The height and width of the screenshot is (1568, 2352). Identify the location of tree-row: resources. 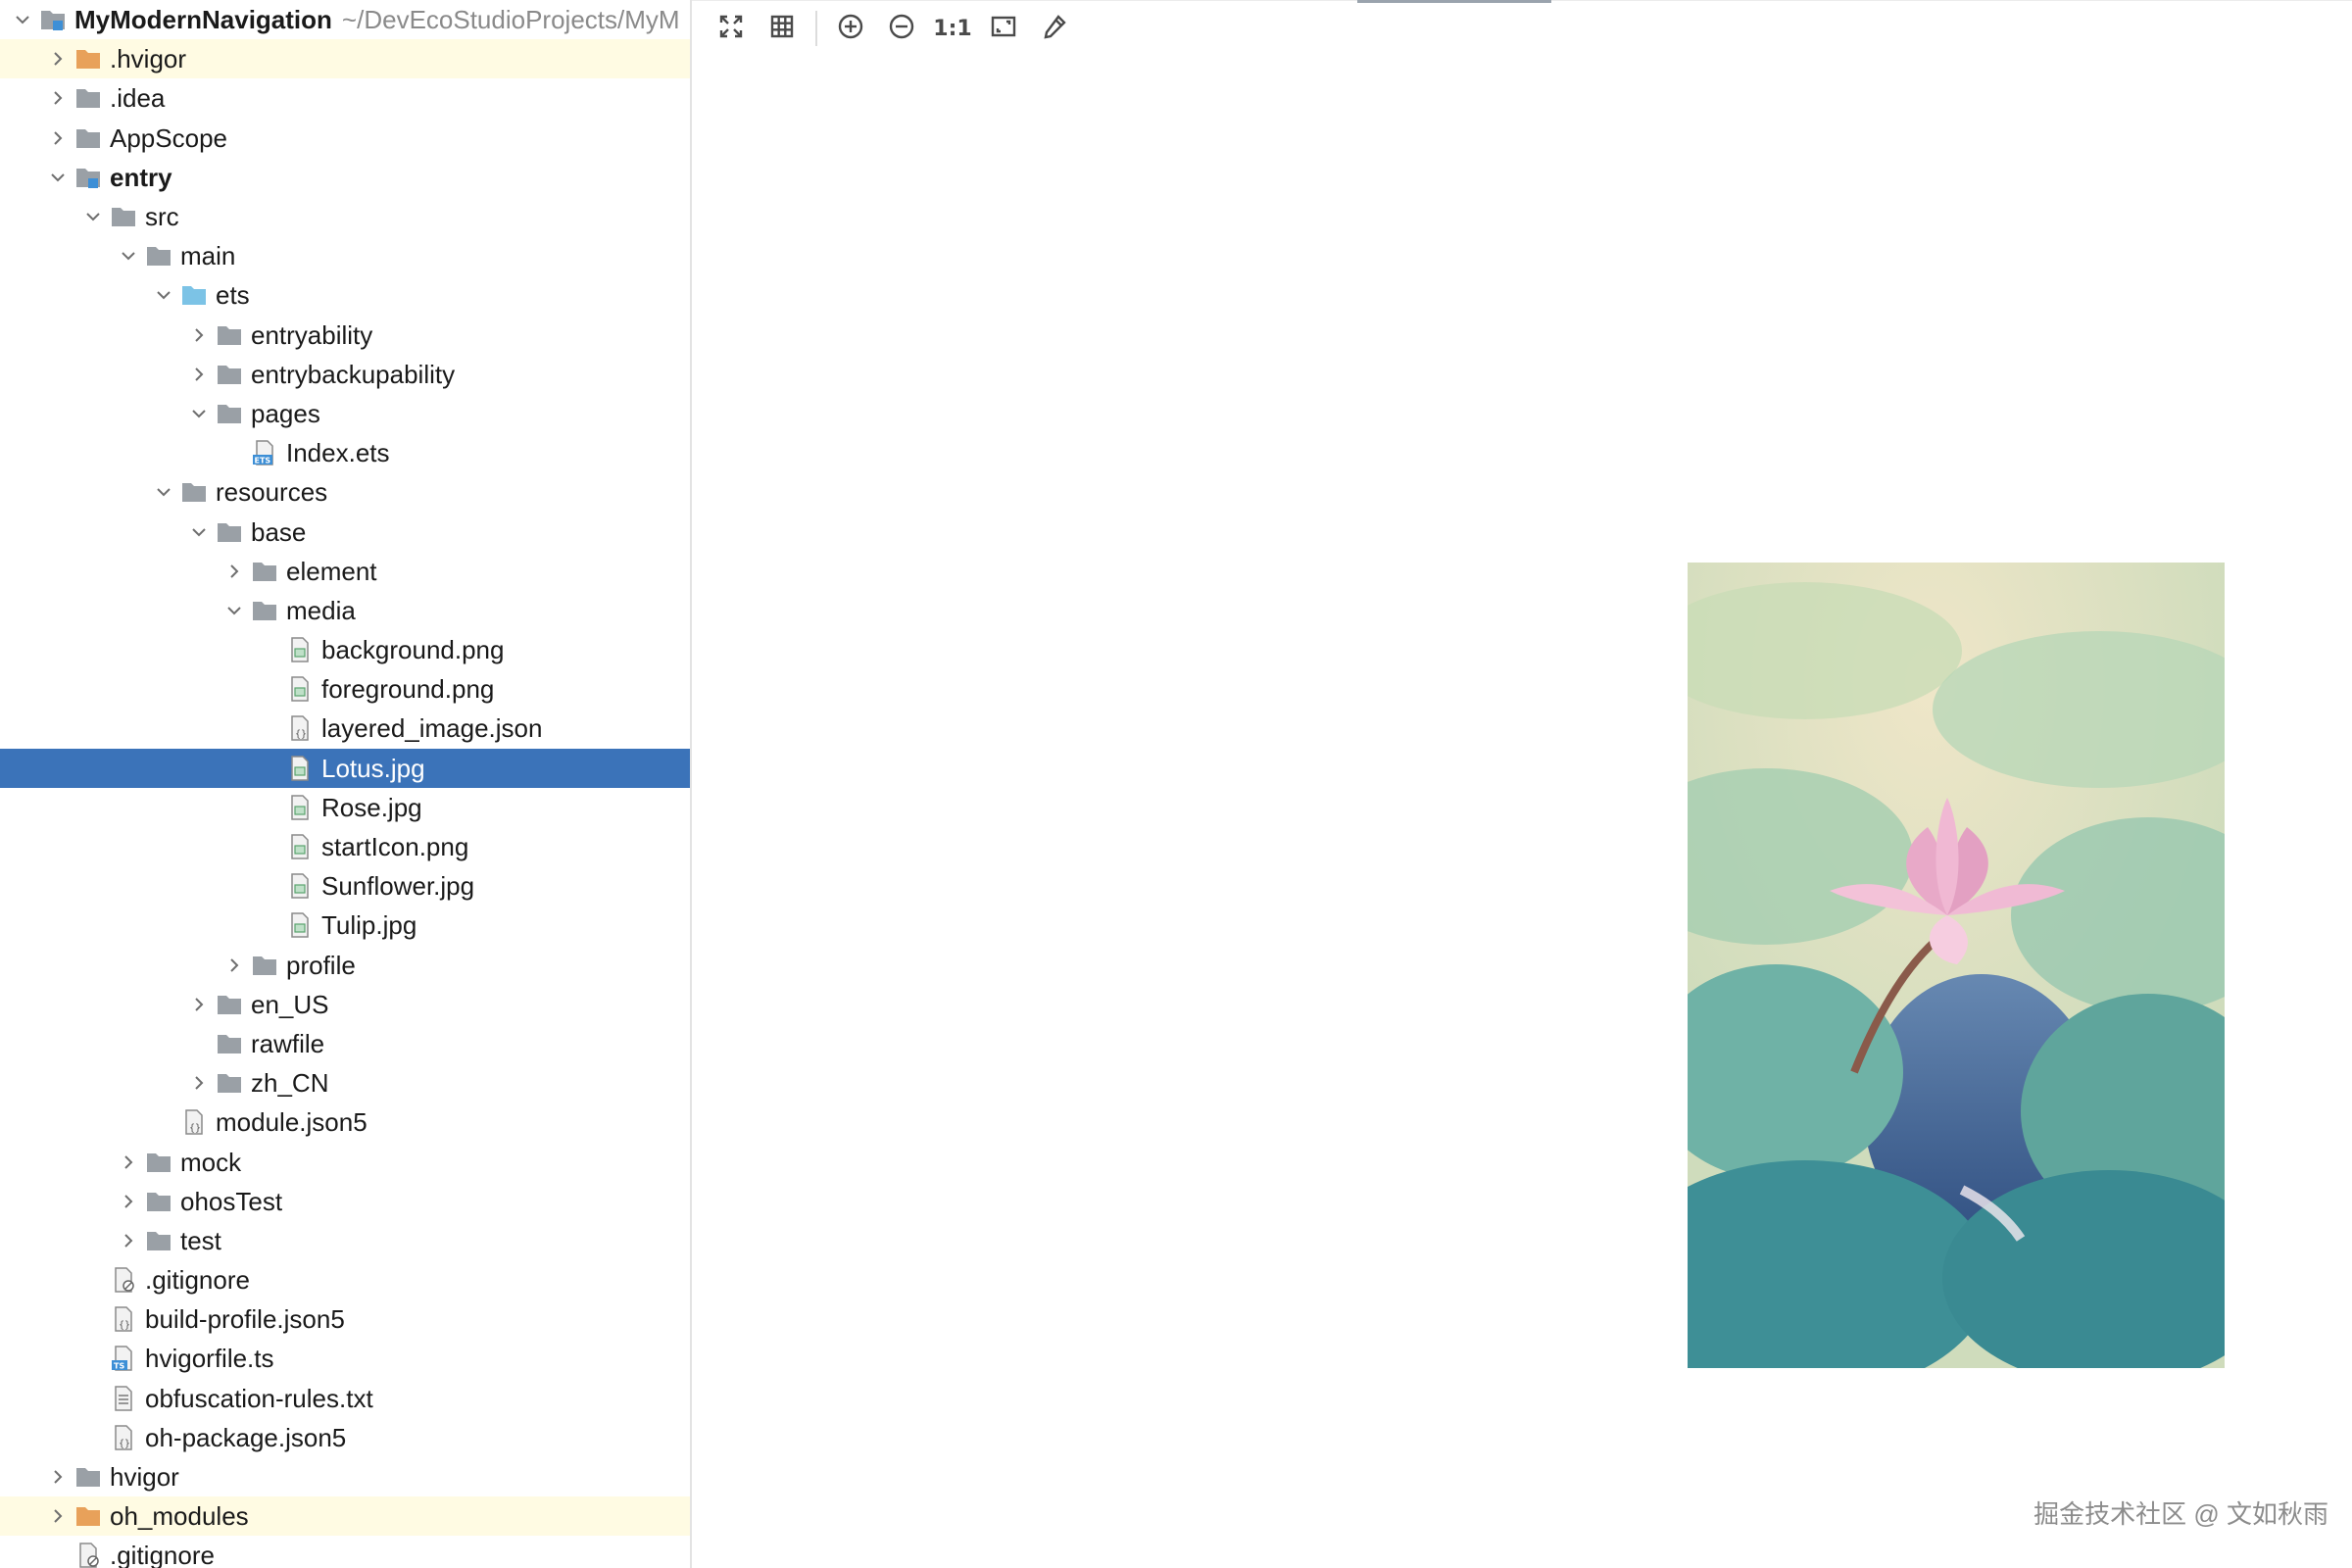
(345, 492).